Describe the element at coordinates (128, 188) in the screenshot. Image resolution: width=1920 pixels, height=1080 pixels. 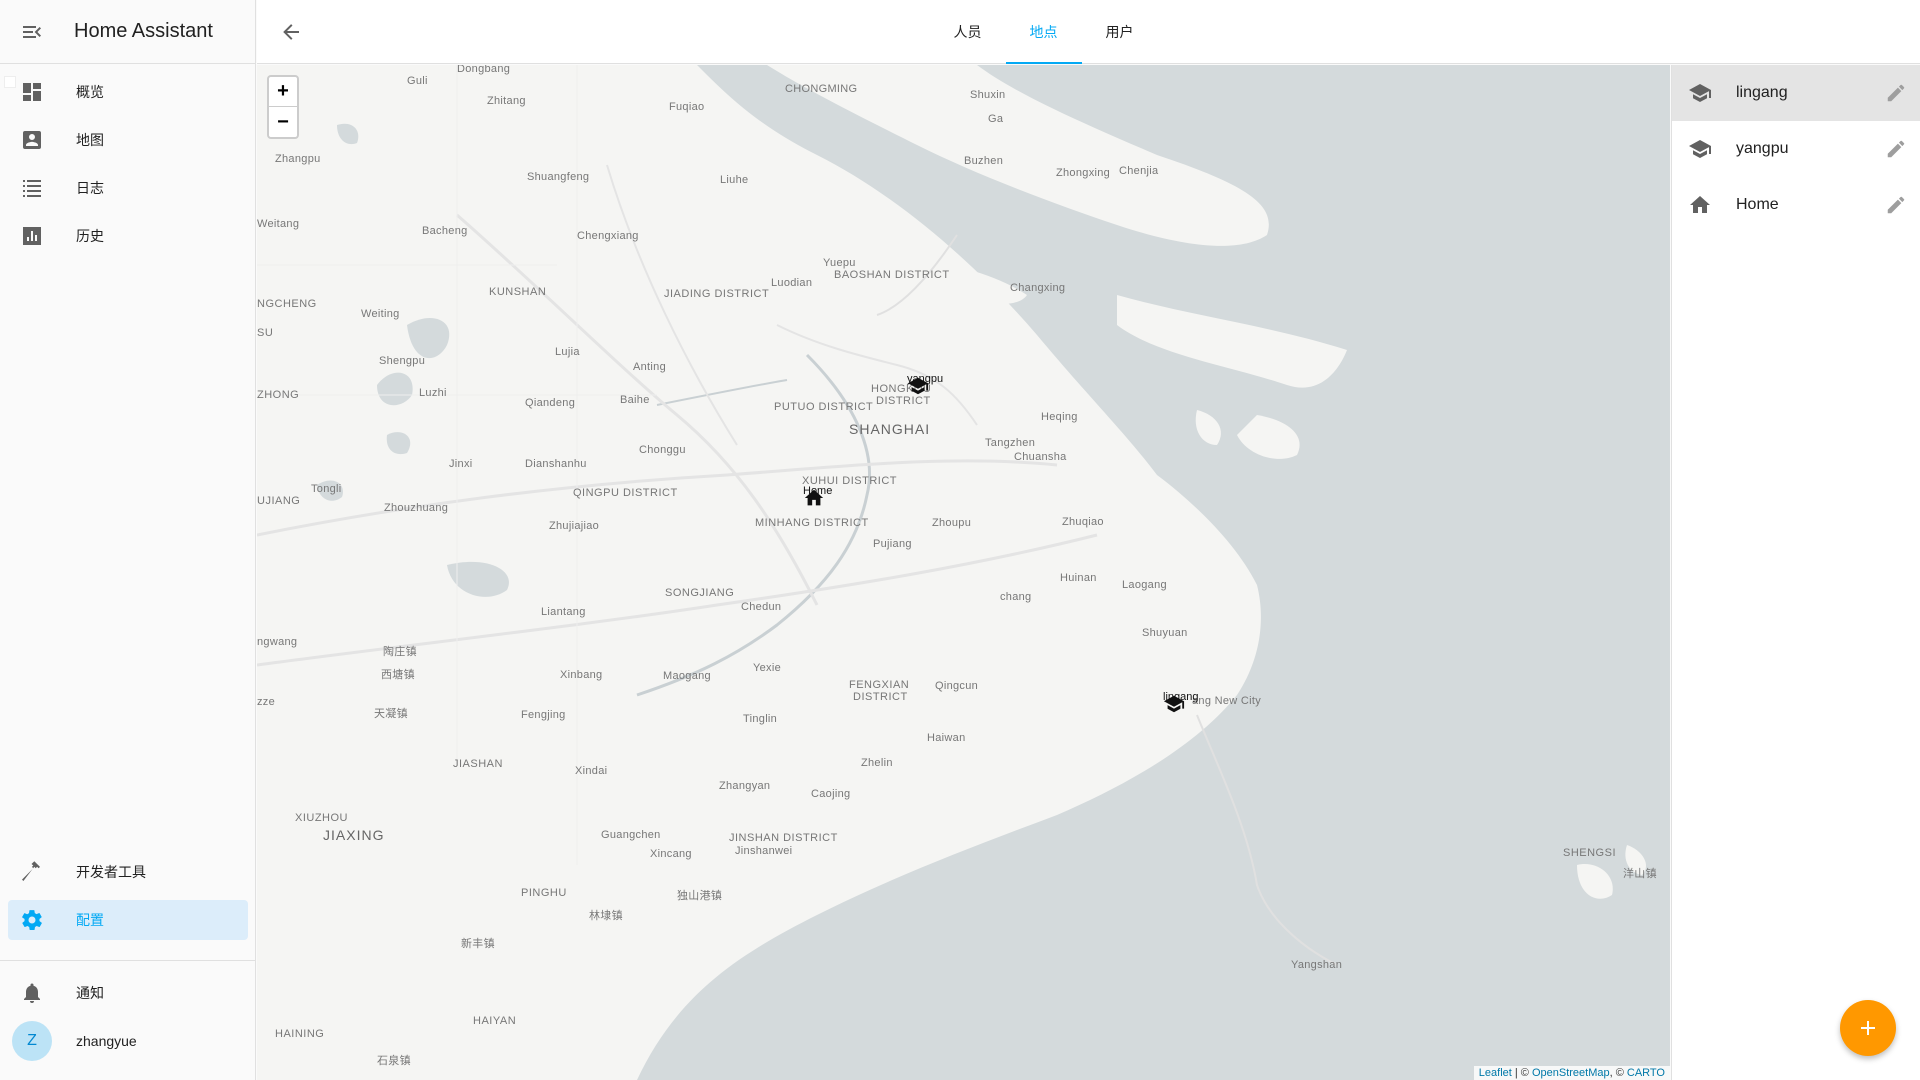
I see `sidebar-item-logbook: 日志` at that location.